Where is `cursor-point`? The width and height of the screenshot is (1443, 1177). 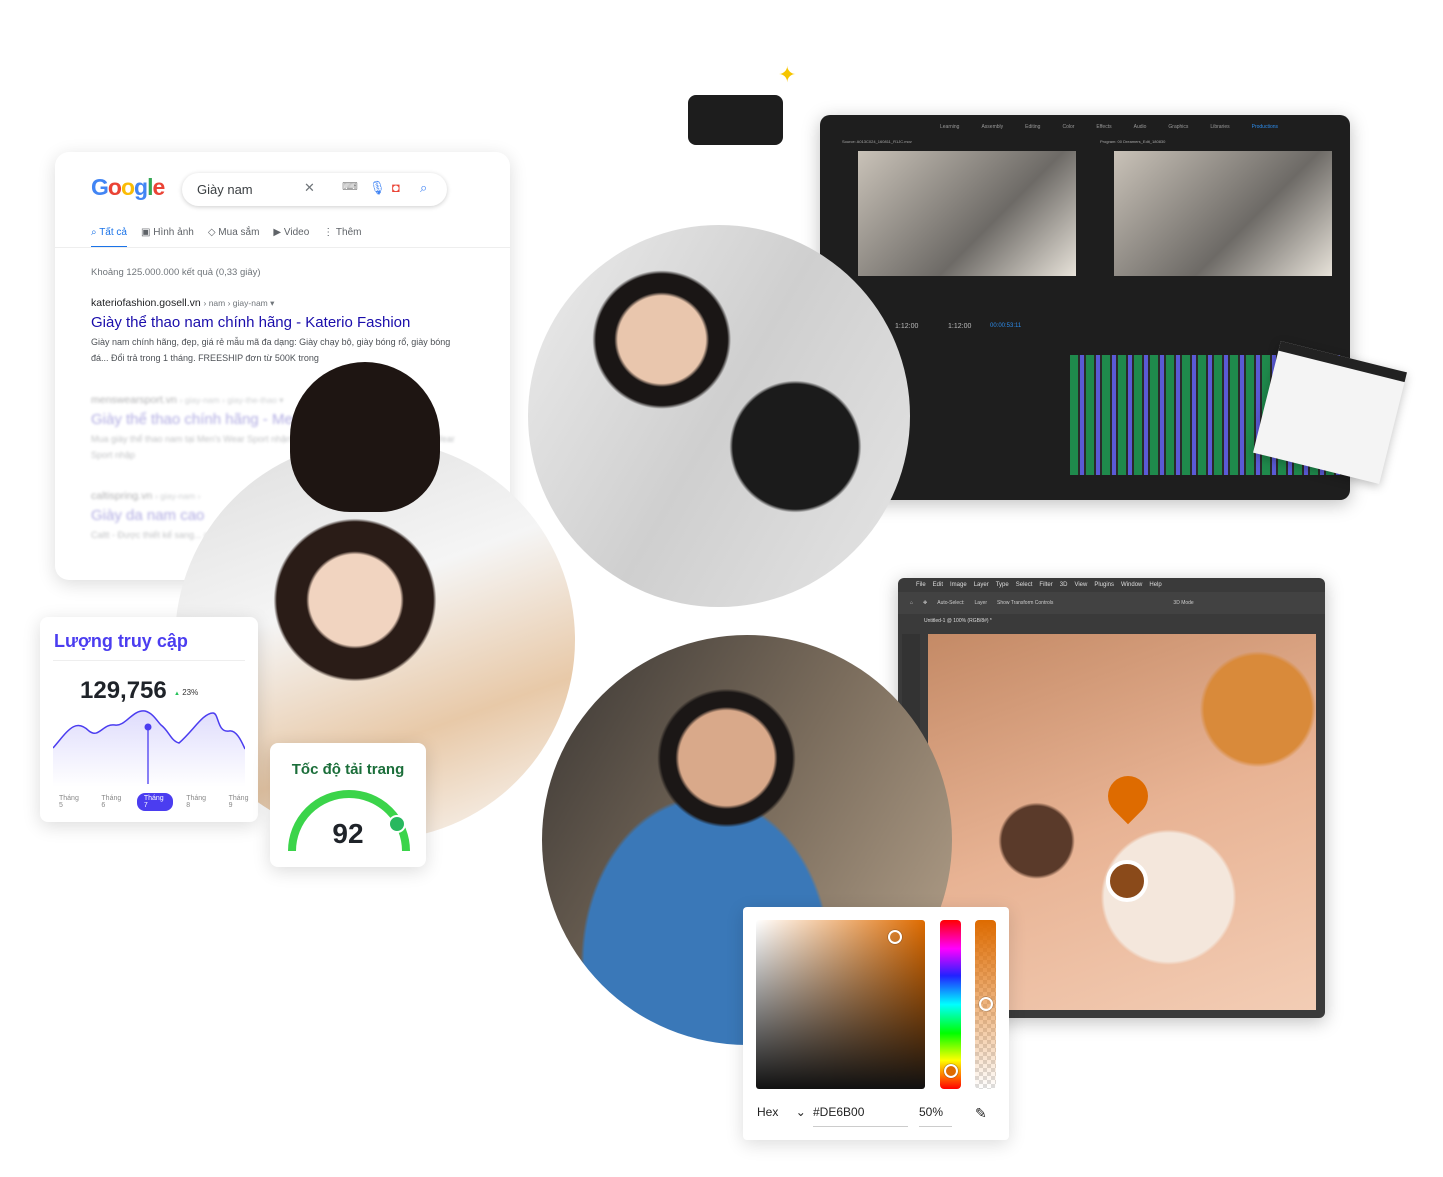 cursor-point is located at coordinates (148, 727).